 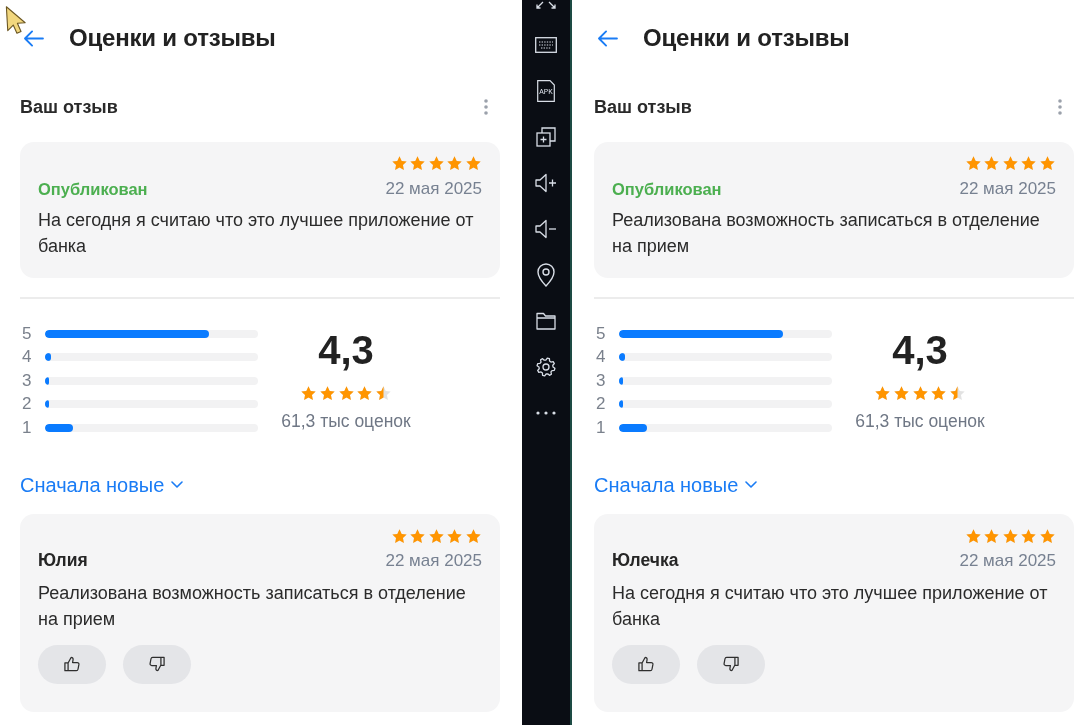 I want to click on volume-up-icon, so click(x=546, y=183).